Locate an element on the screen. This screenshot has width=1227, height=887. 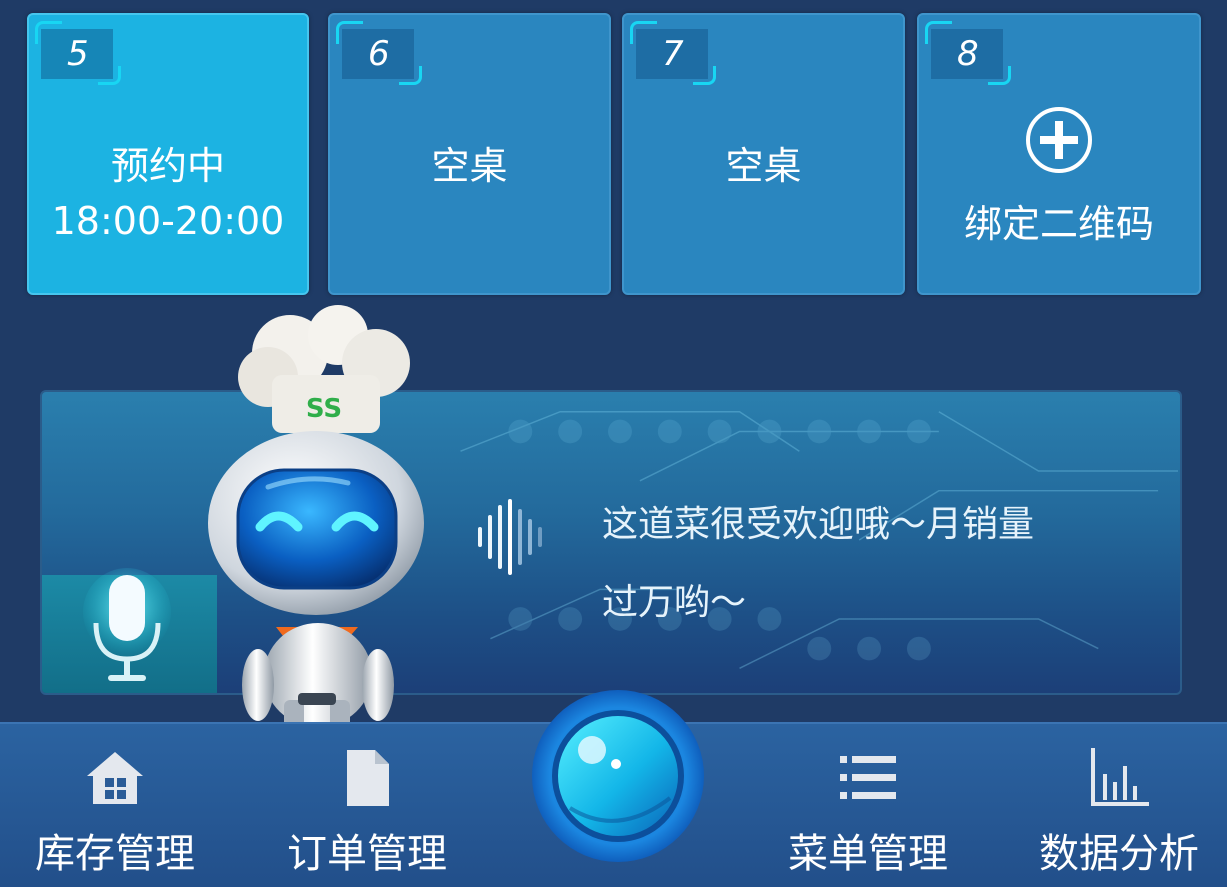
hat-logo: SS is located at coordinates (324, 409).